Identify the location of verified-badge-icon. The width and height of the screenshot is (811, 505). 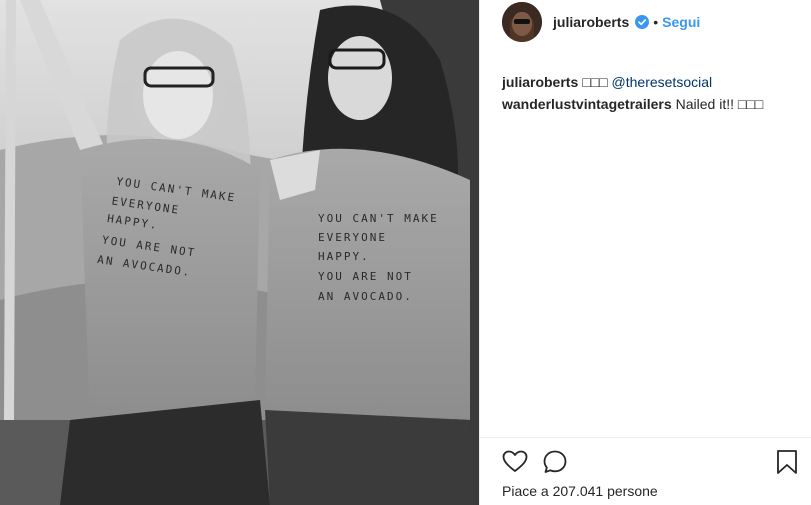
(642, 22).